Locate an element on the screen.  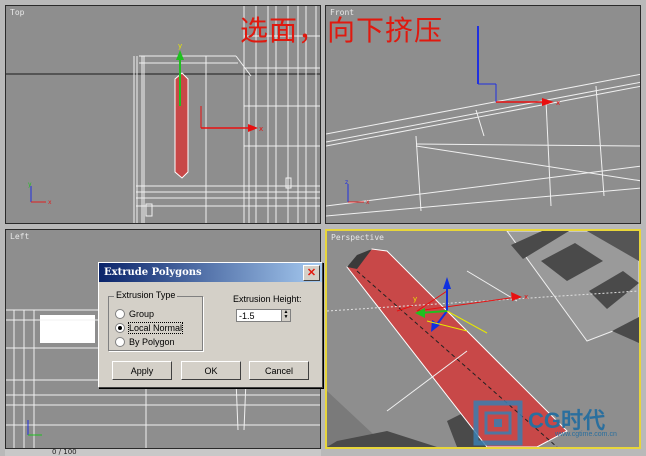
radio-label-by-polygon: By Polygon is located at coordinates (152, 342).